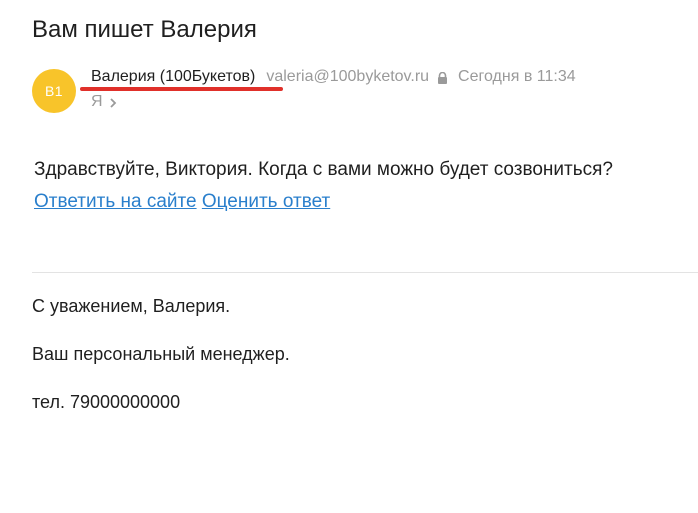 Image resolution: width=698 pixels, height=513 pixels. What do you see at coordinates (144, 29) in the screenshot?
I see `email-subject: Вам пишет Валерия` at bounding box center [144, 29].